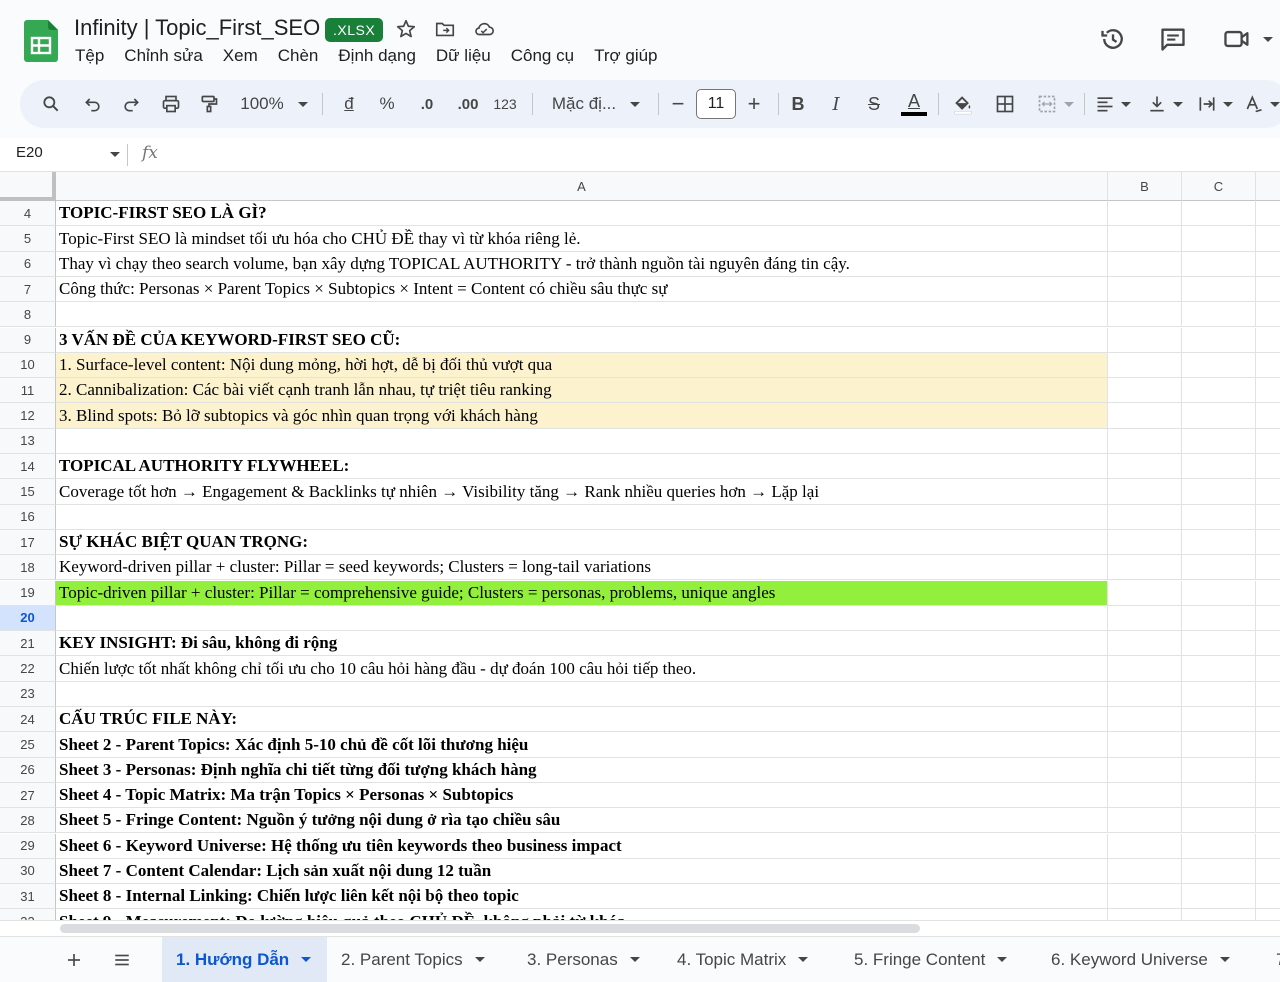 The width and height of the screenshot is (1280, 982). I want to click on column-header-c: C, so click(1219, 186).